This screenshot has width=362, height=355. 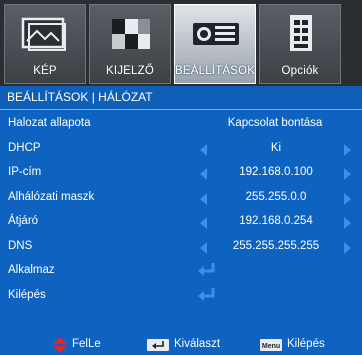 I want to click on row-subnet-mask: Alhálózati maszk 255.255.0.0, so click(x=181, y=198).